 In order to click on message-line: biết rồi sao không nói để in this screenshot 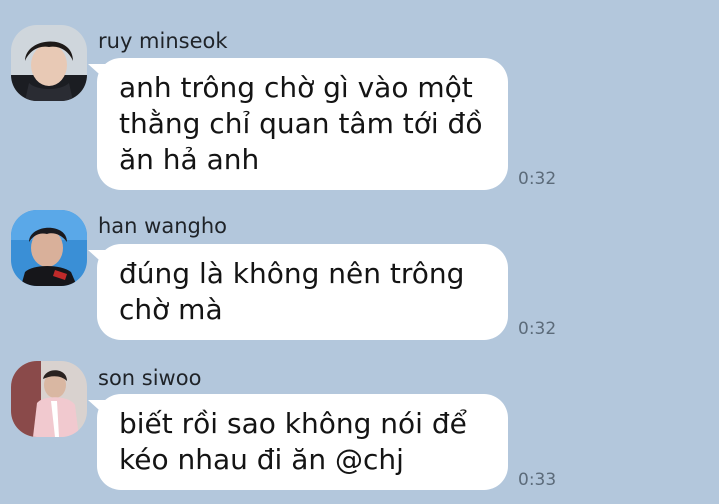, I will do `click(293, 423)`.